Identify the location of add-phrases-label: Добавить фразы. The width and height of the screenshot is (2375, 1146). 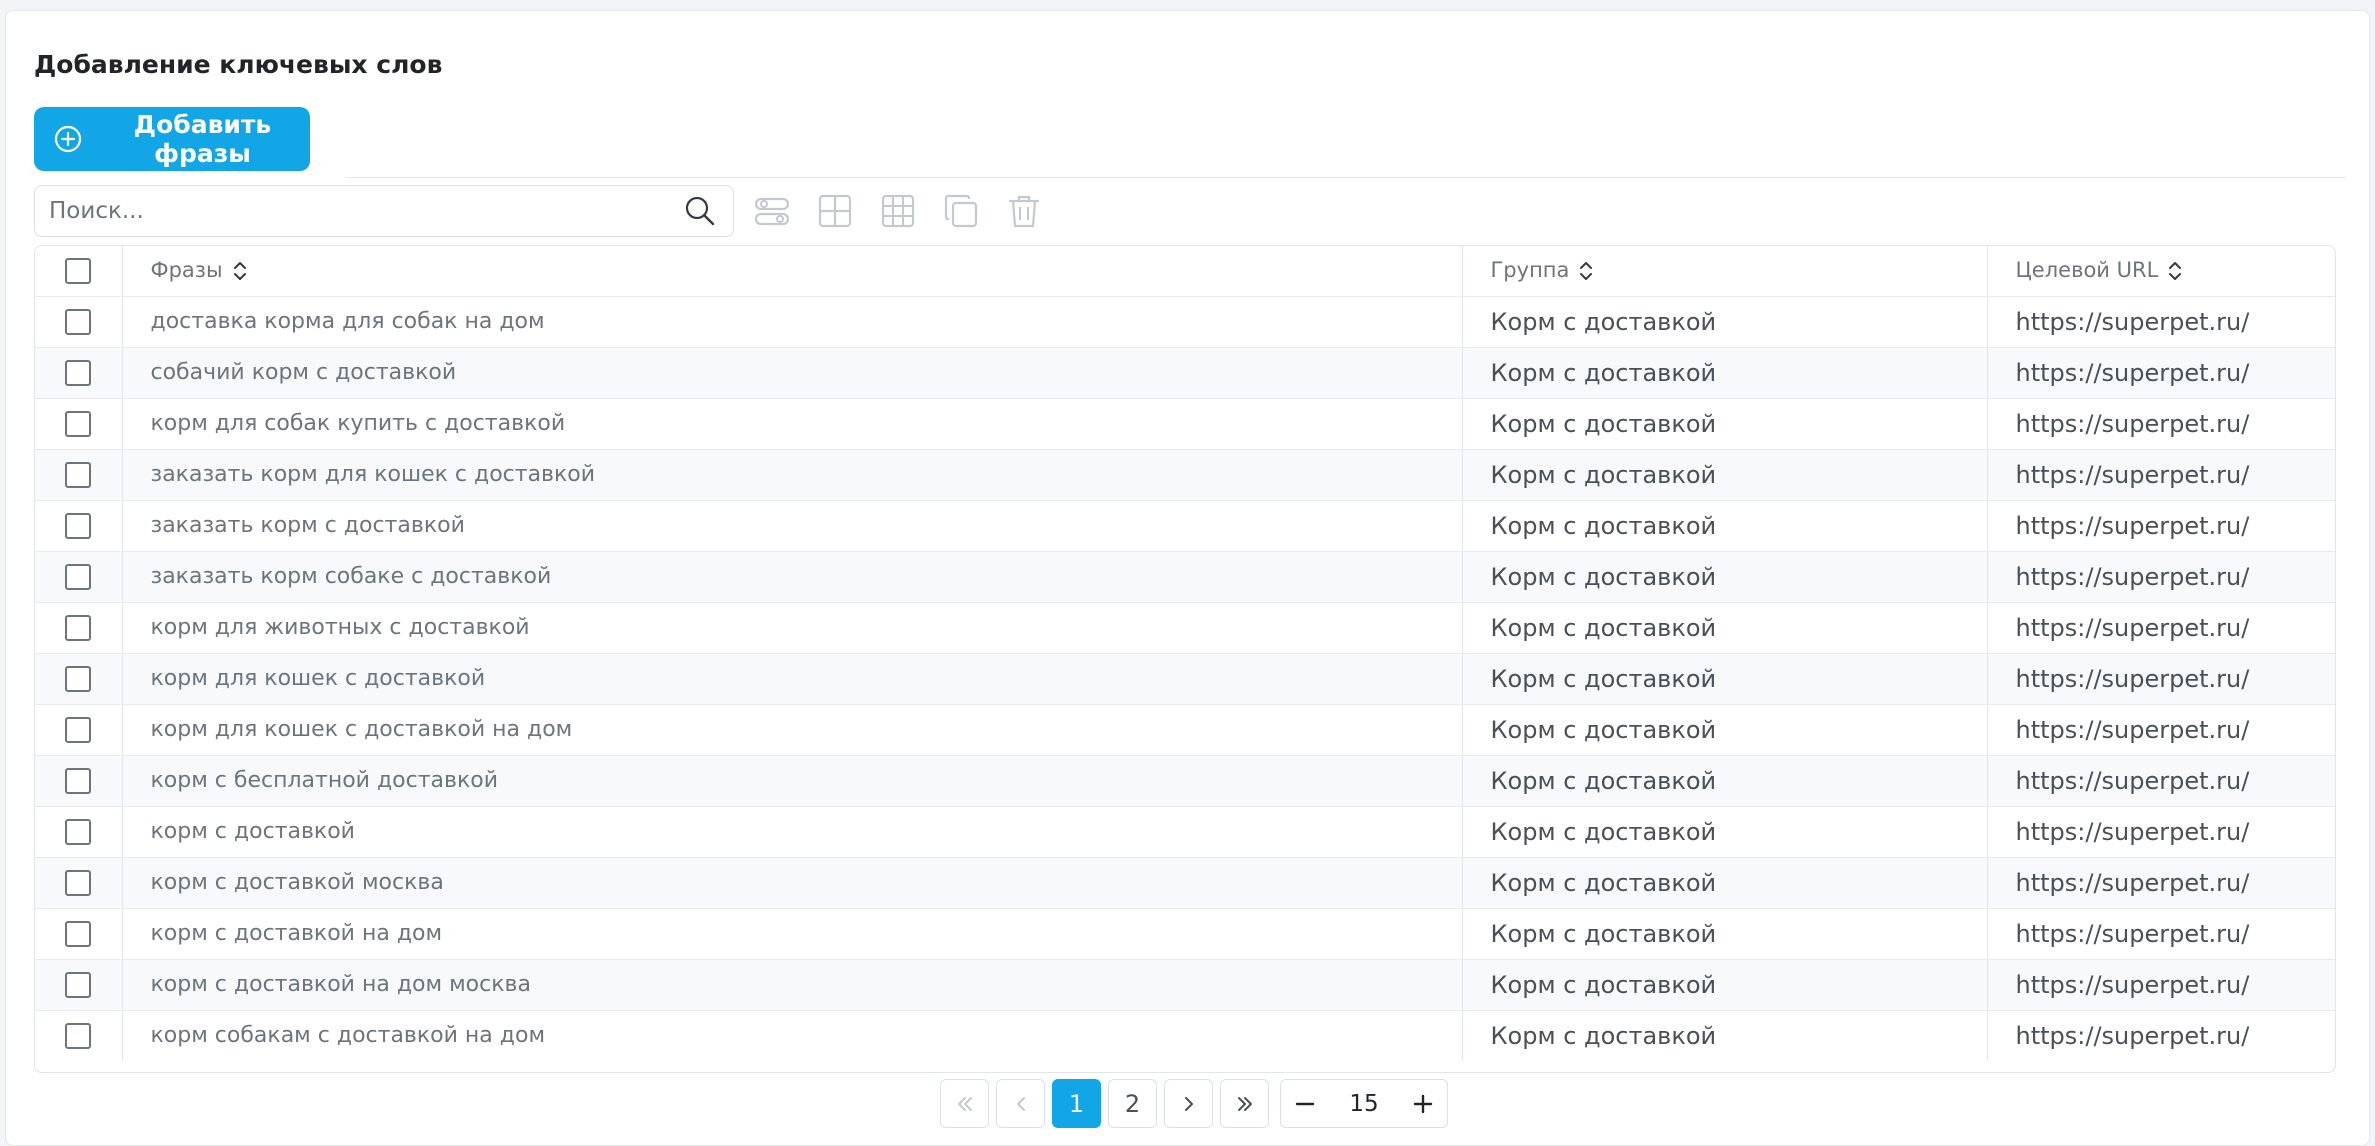
(202, 139).